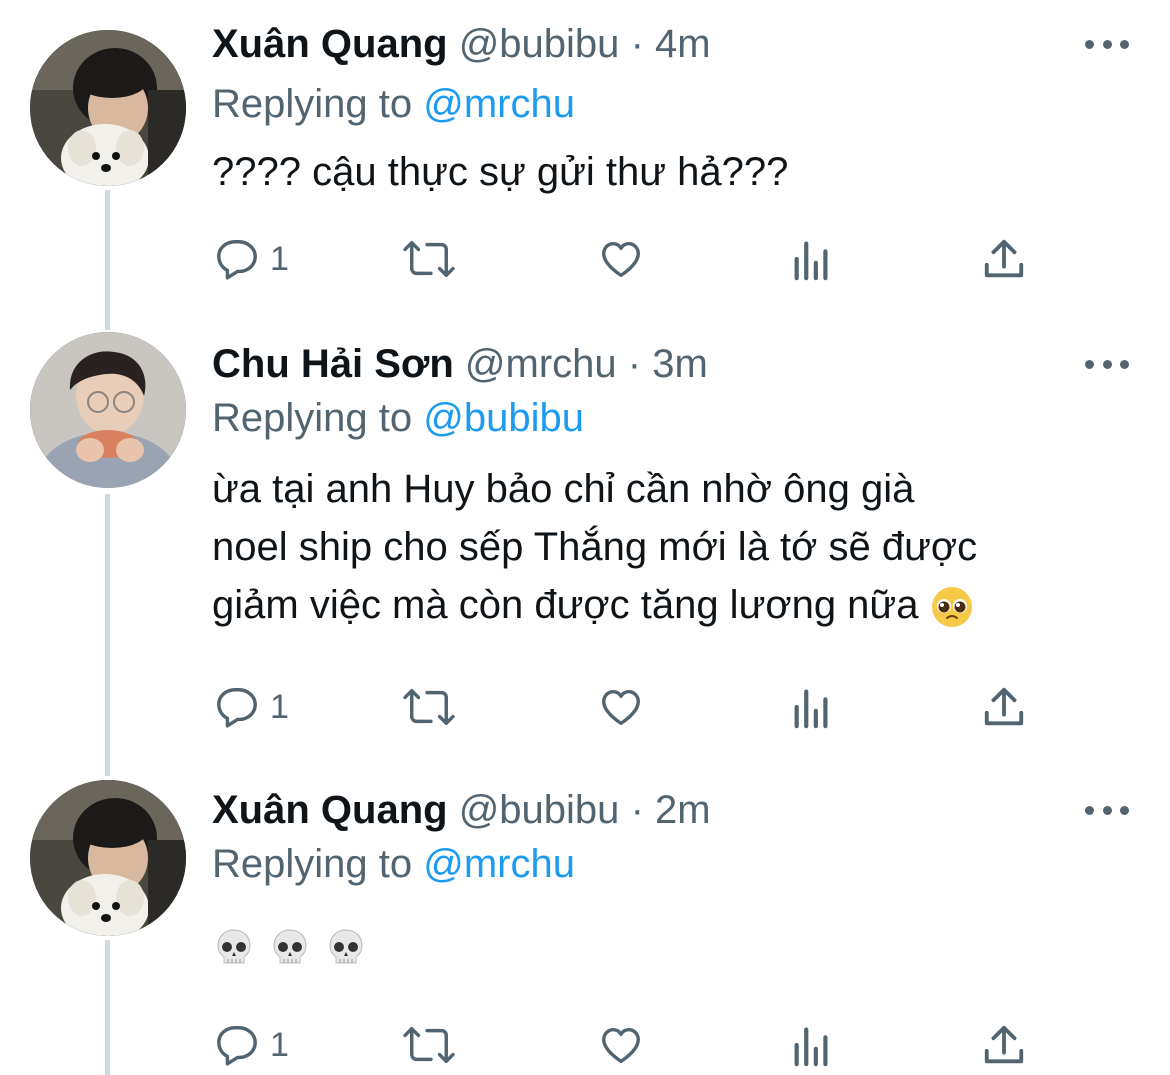  Describe the element at coordinates (333, 364) in the screenshot. I see `display-name: Chu Hải Sơn` at that location.